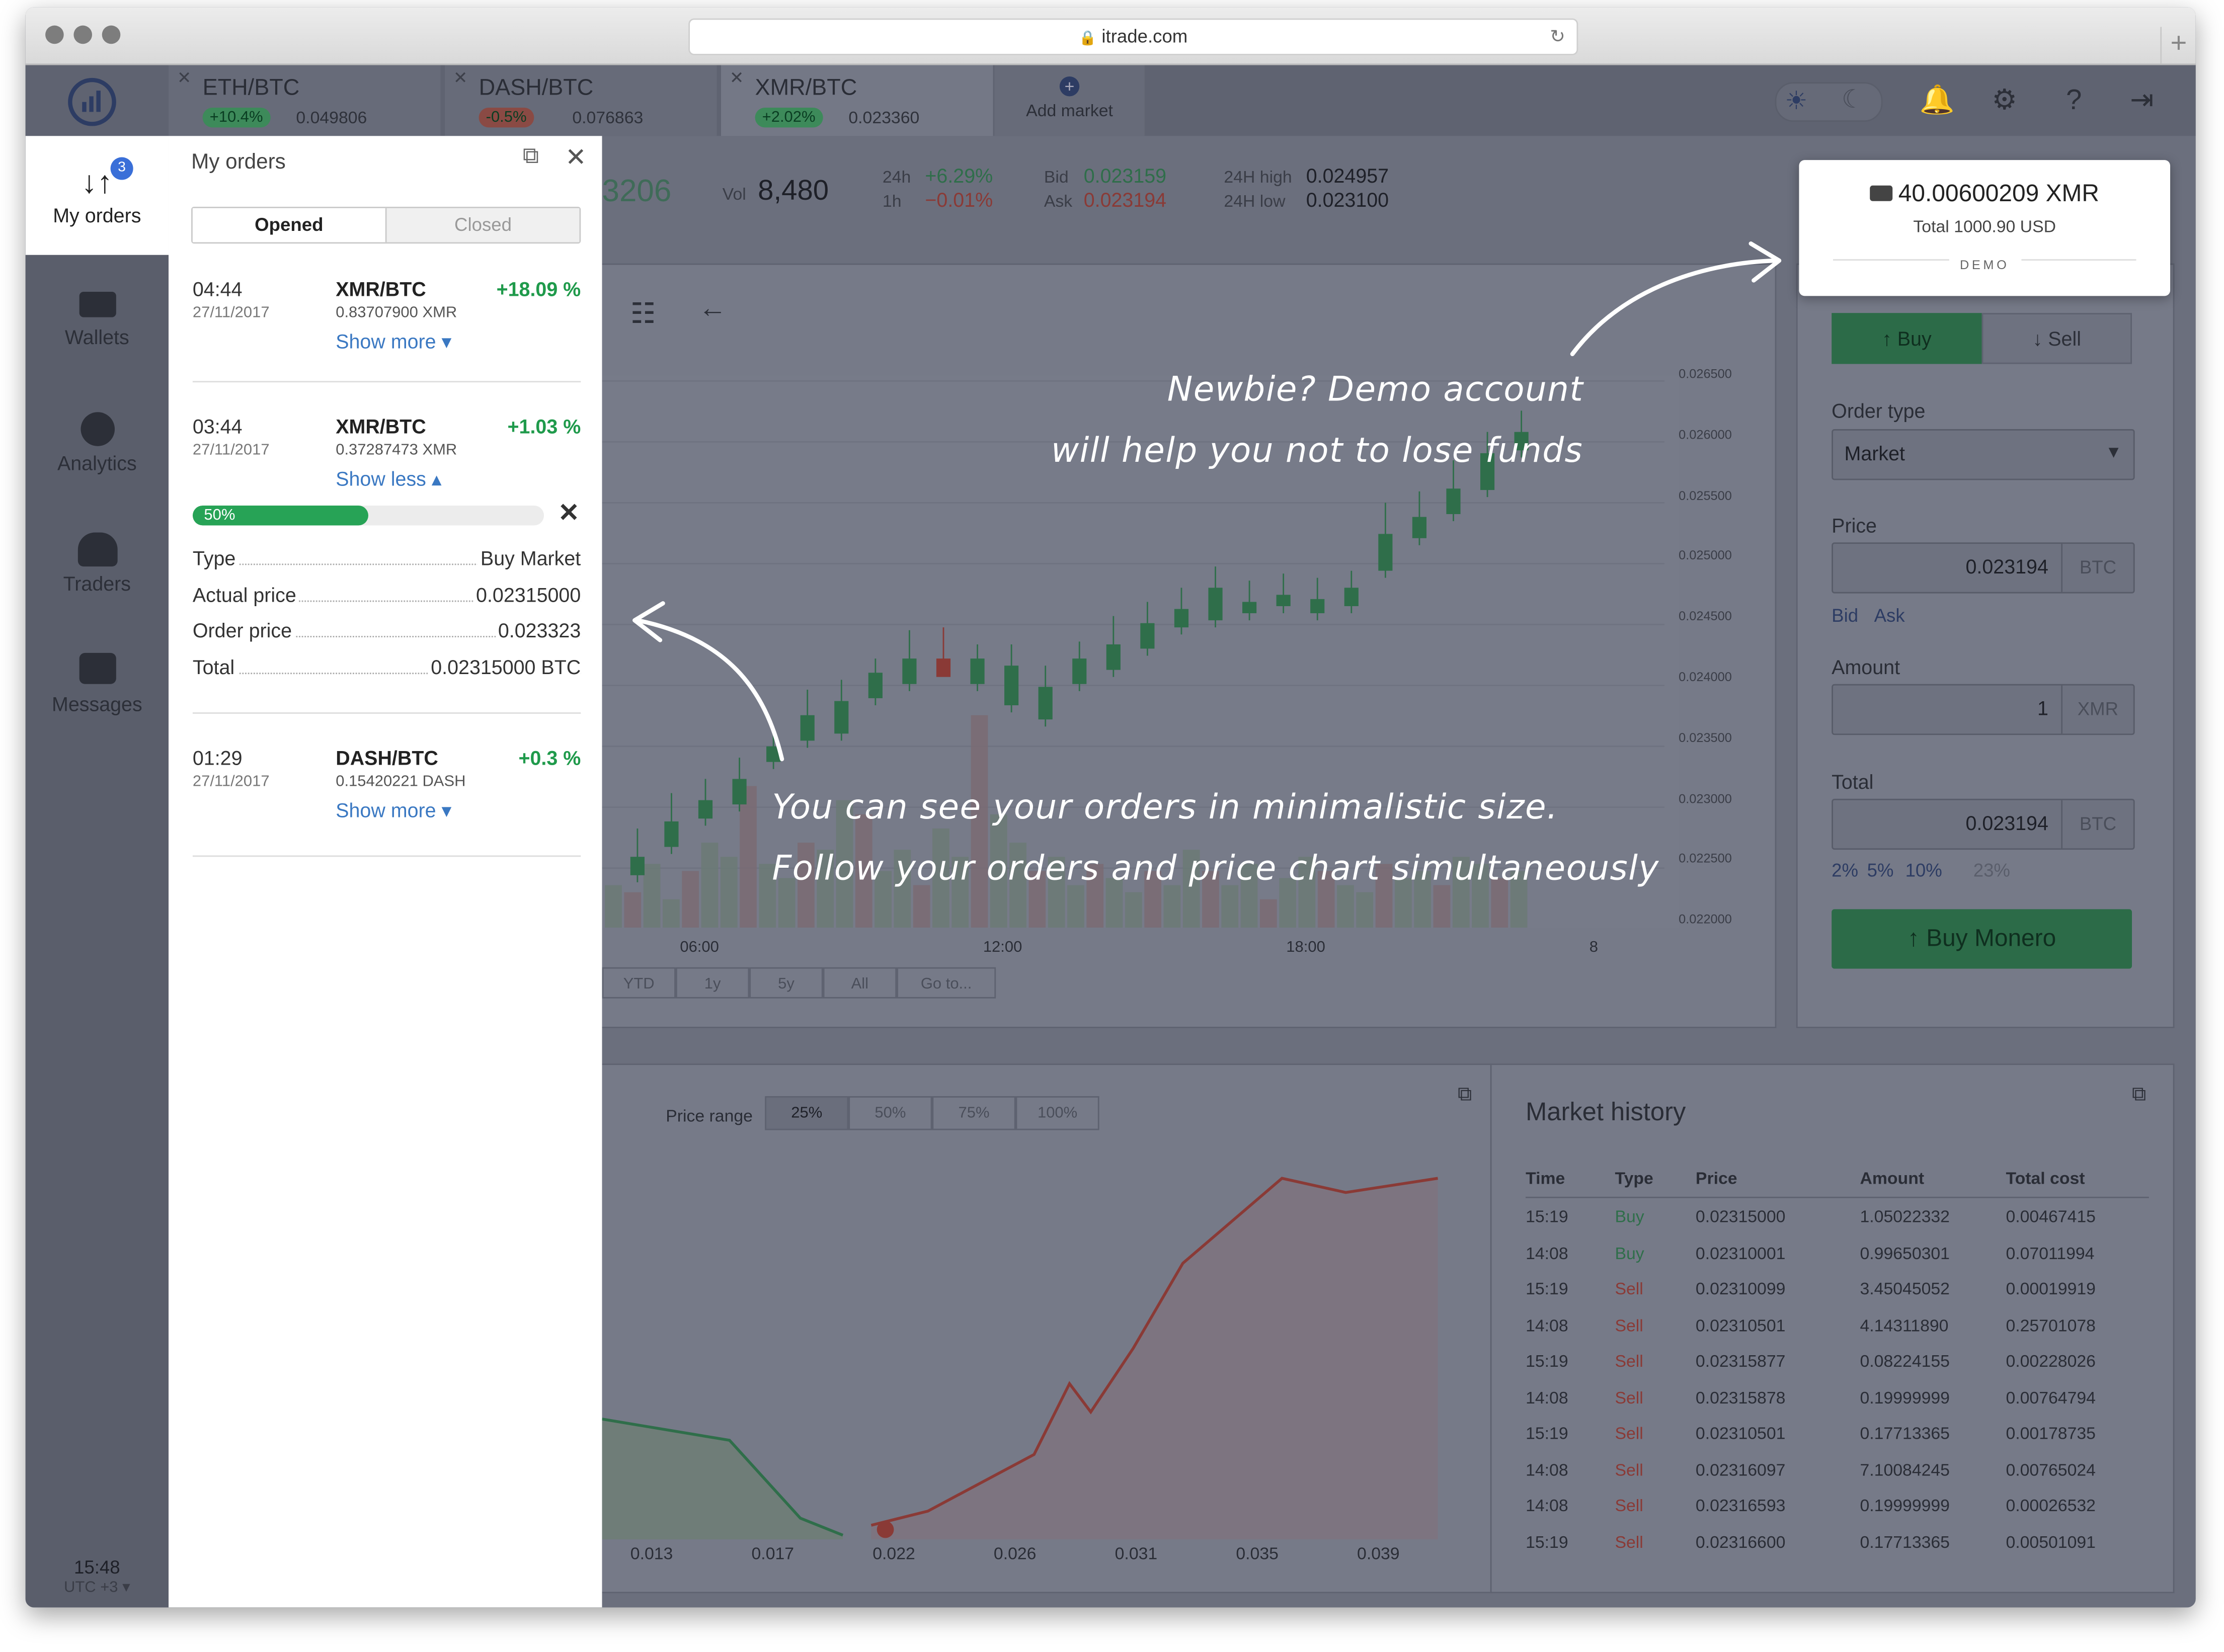 Image resolution: width=2224 pixels, height=1652 pixels. I want to click on price-input: 0.023194 BTC, so click(1984, 568).